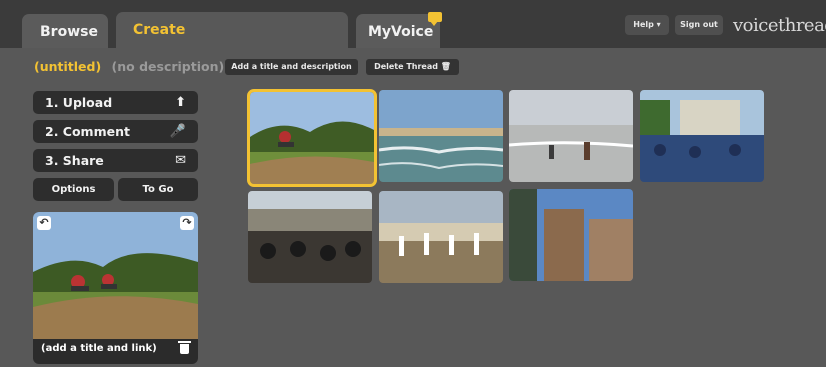 The image size is (826, 367). What do you see at coordinates (168, 66) in the screenshot?
I see `thread-description: (no description)` at bounding box center [168, 66].